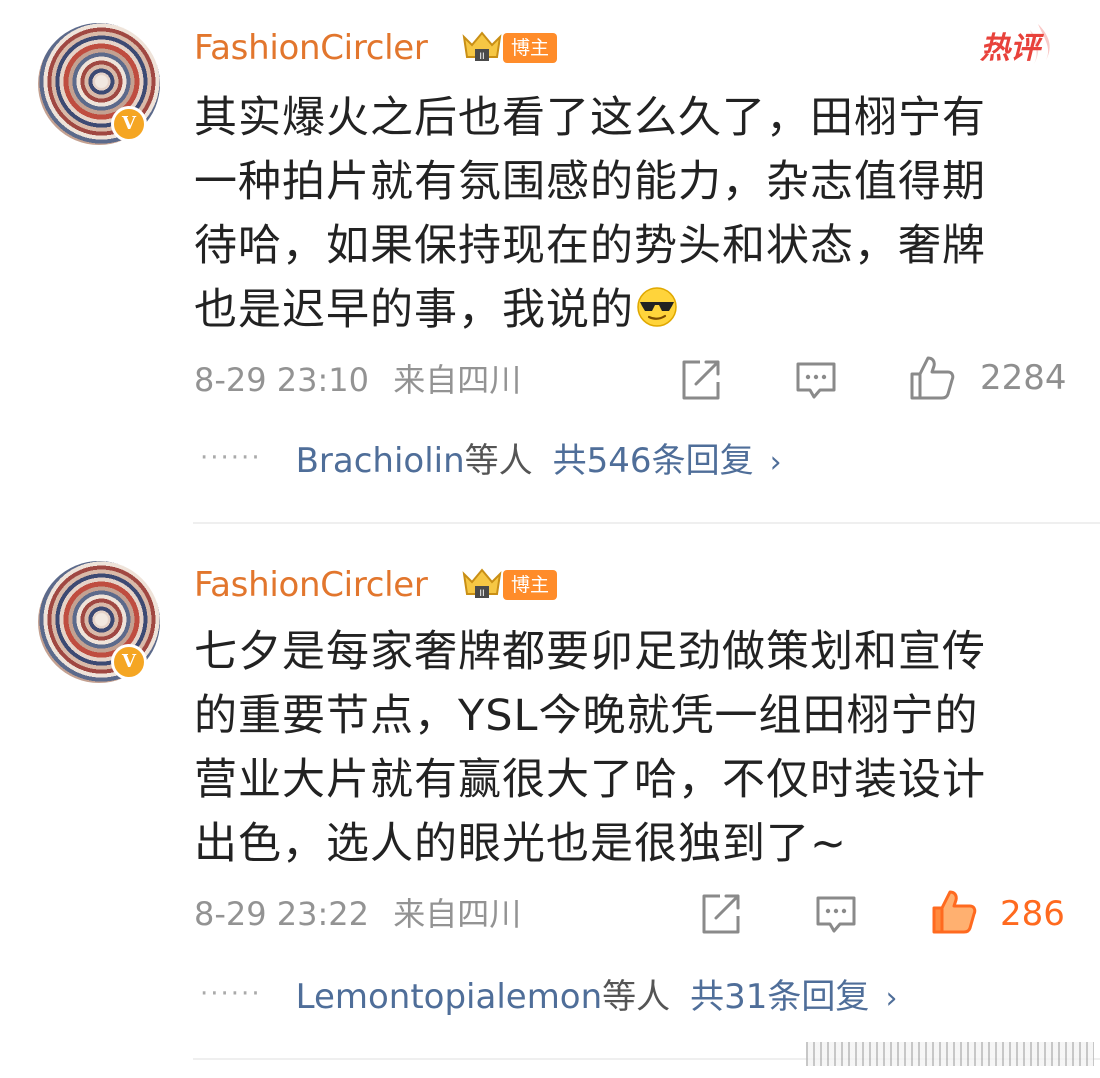 This screenshot has height=1078, width=1100. Describe the element at coordinates (779, 997) in the screenshot. I see `reply-total: 共31条回复` at that location.